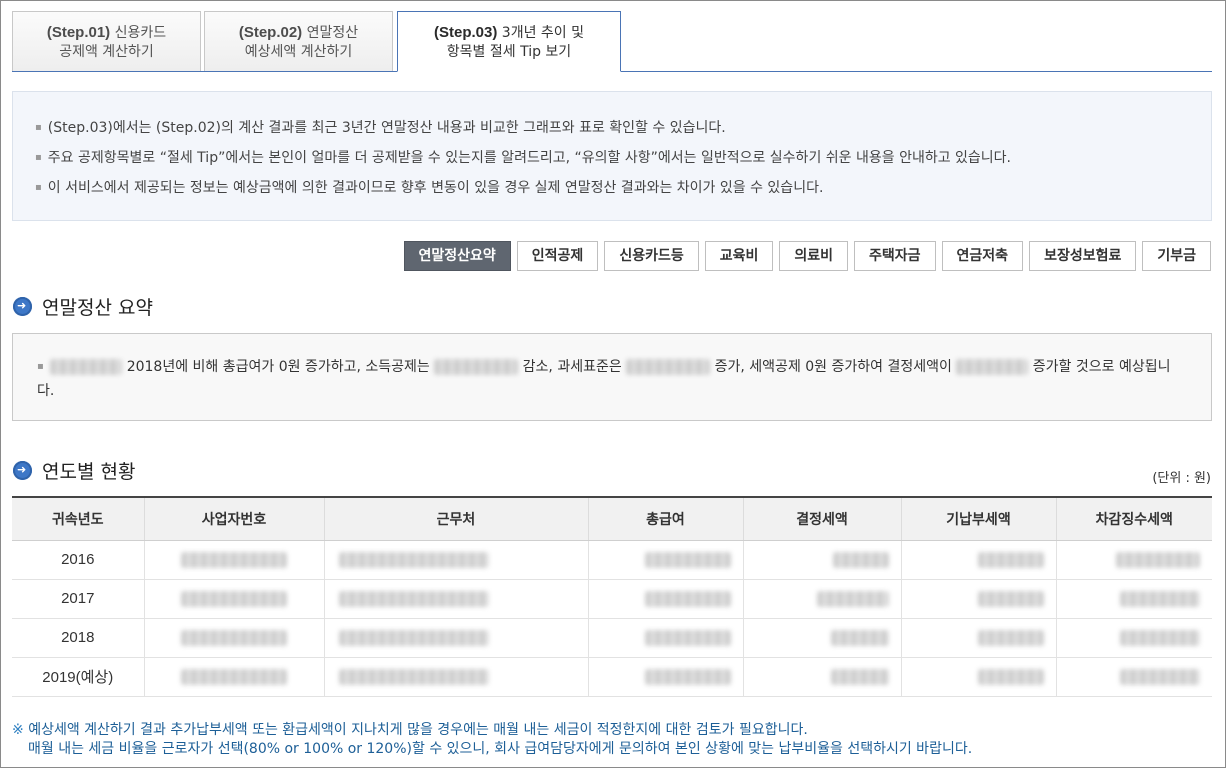  What do you see at coordinates (465, 32) in the screenshot?
I see `tab-step-label: (Step.03)` at bounding box center [465, 32].